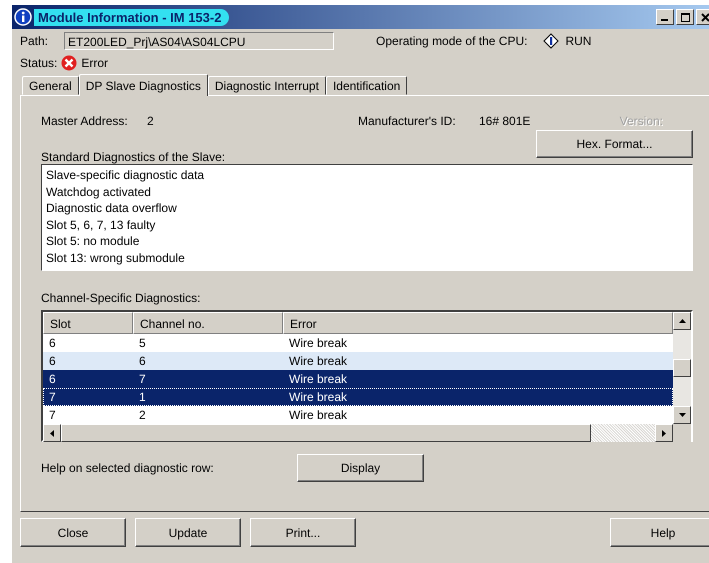 Image resolution: width=709 pixels, height=563 pixels. Describe the element at coordinates (208, 323) in the screenshot. I see `column-header: Channel no.` at that location.